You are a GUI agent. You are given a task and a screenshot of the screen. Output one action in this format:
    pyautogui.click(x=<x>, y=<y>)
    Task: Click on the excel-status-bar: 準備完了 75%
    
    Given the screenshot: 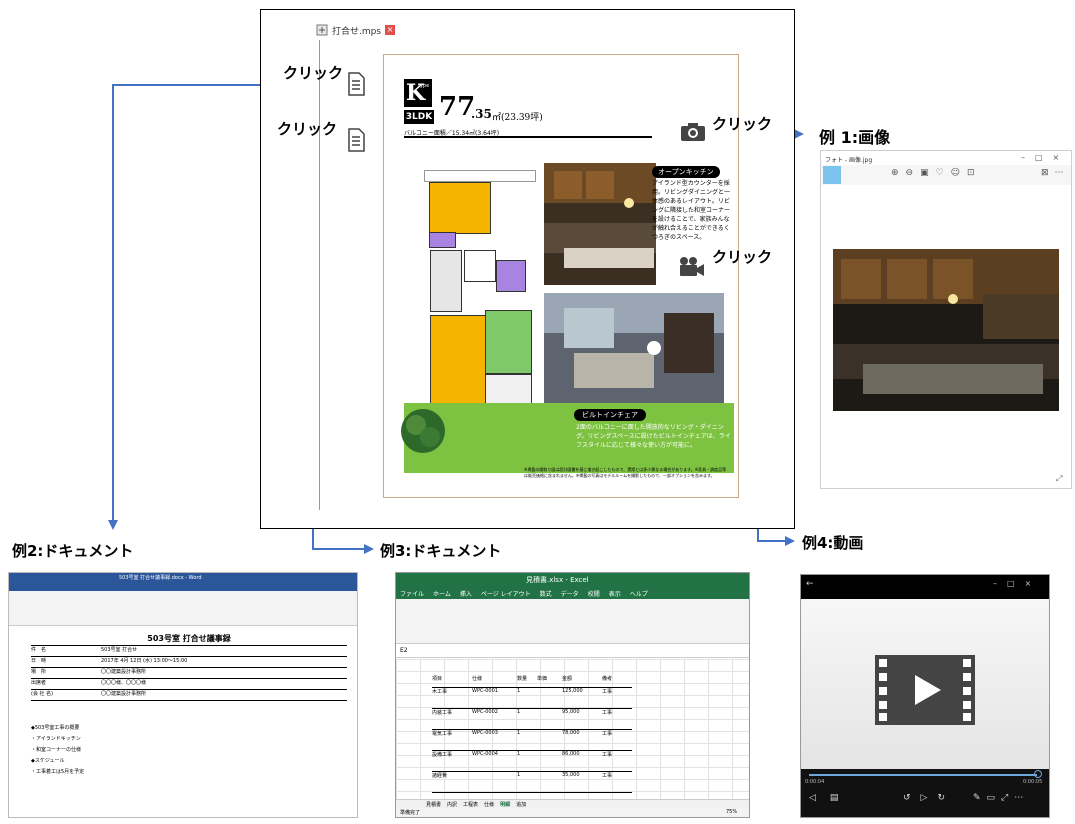 What is the action you would take?
    pyautogui.click(x=572, y=812)
    